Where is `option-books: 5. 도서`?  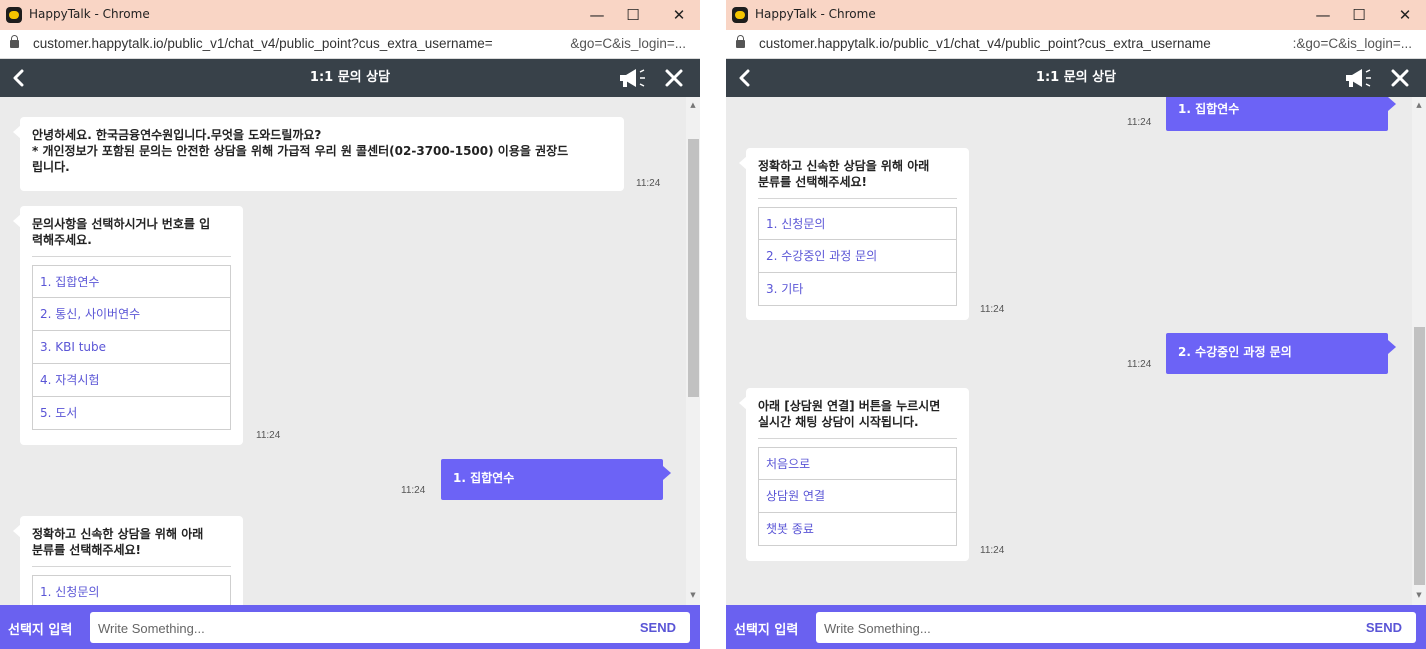
option-books: 5. 도서 is located at coordinates (131, 413).